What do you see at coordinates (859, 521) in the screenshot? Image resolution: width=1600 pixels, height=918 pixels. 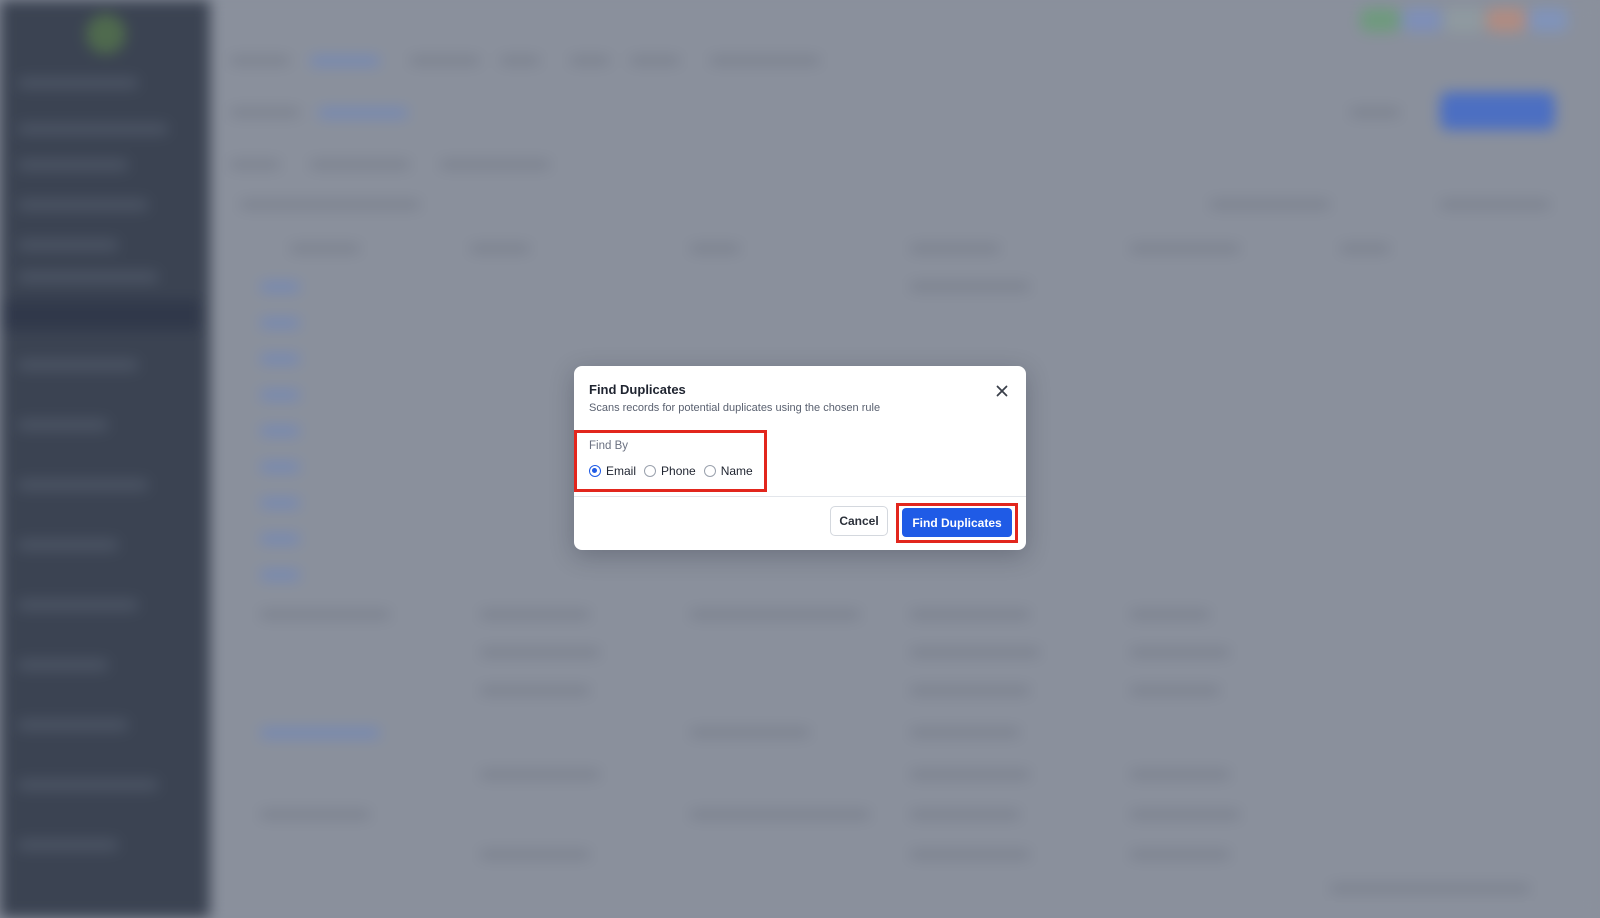 I see `cancel-button: Cancel` at bounding box center [859, 521].